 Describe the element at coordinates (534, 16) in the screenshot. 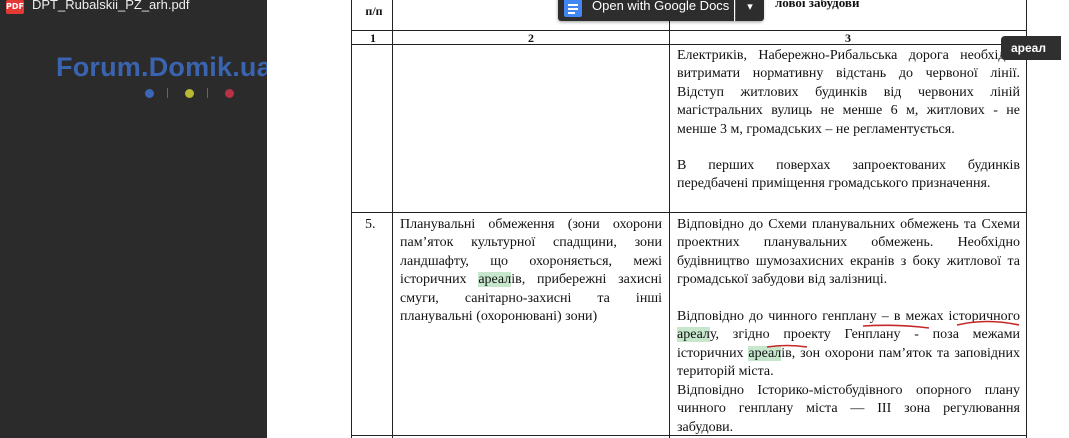

I see `viewer-topbar: PDF DPT_Rubalskii_PZ_arh.pdf` at that location.